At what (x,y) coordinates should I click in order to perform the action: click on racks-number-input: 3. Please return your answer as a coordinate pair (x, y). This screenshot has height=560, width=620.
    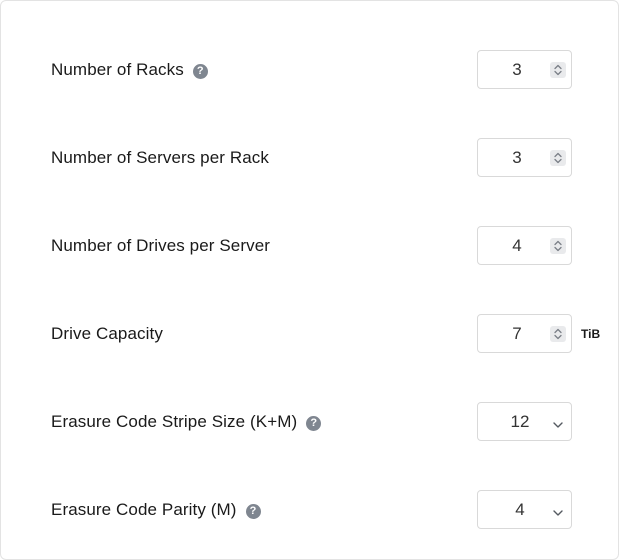
    Looking at the image, I should click on (524, 69).